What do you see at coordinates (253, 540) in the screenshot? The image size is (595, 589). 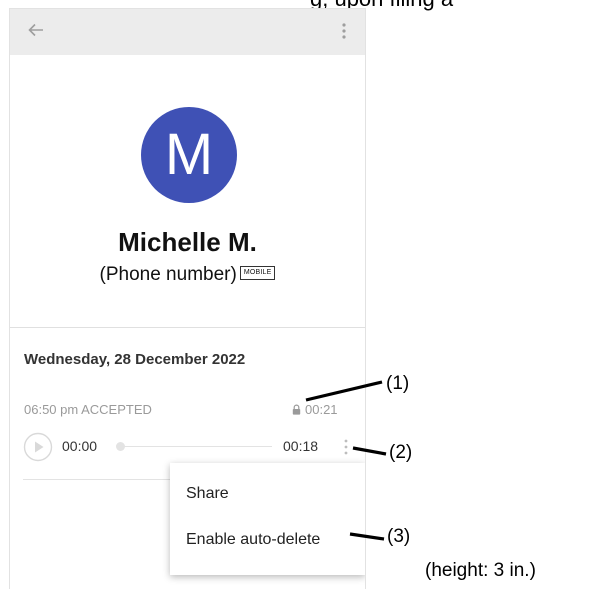 I see `menu-item-enable-auto-delete: Enable auto-delete` at bounding box center [253, 540].